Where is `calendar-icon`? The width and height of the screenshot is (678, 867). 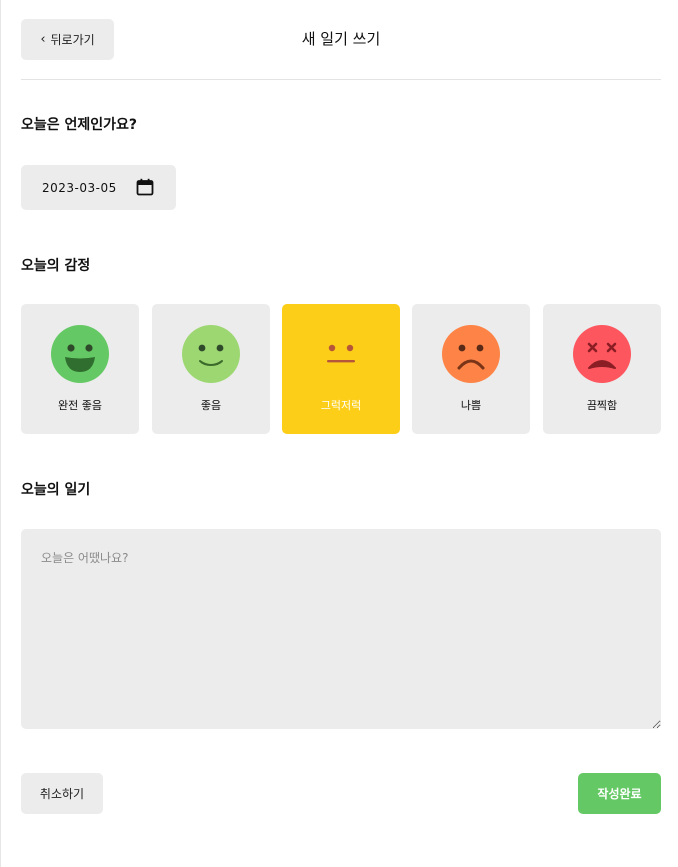
calendar-icon is located at coordinates (145, 187).